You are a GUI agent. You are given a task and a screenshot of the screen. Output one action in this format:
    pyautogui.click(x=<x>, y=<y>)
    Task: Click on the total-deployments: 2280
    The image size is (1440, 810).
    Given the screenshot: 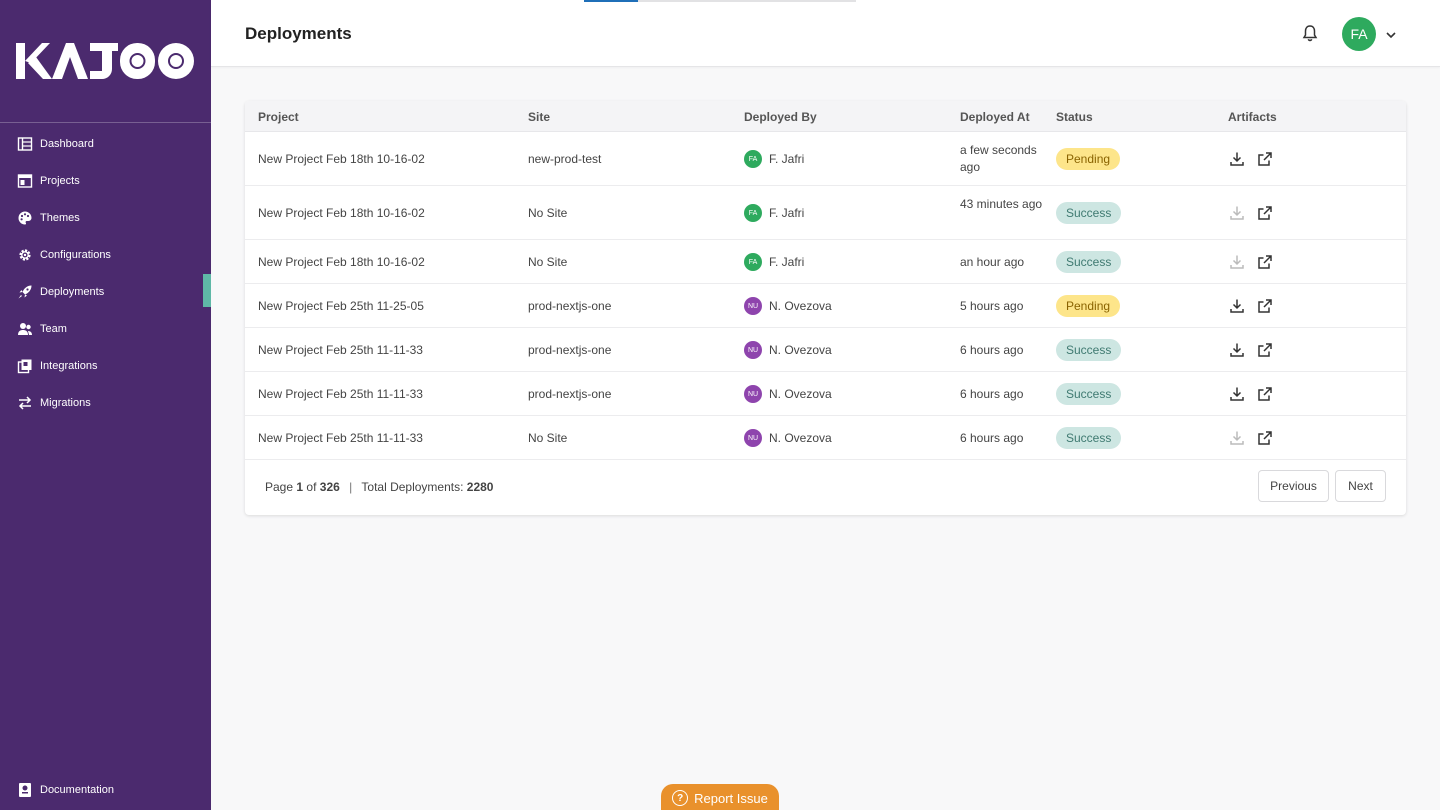 What is the action you would take?
    pyautogui.click(x=480, y=487)
    